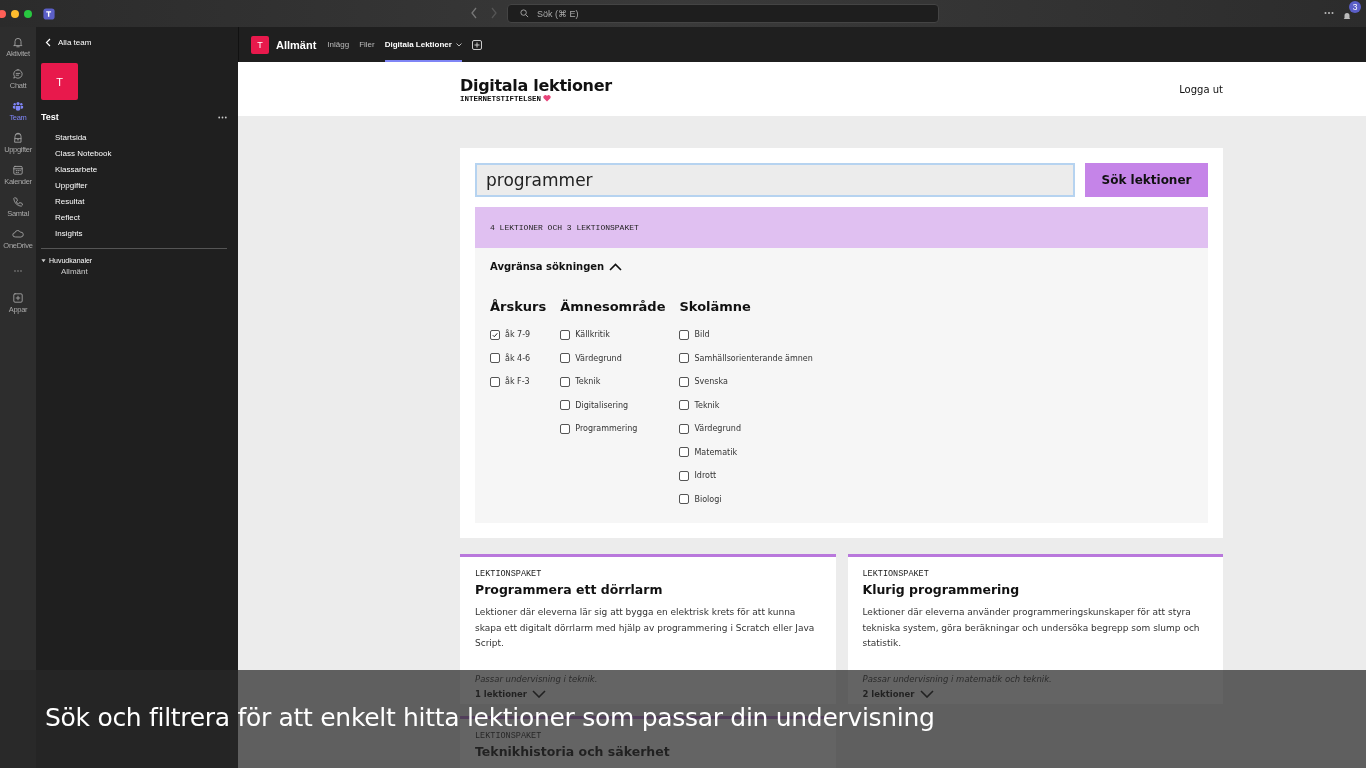 This screenshot has width=1366, height=768. What do you see at coordinates (573, 751) in the screenshot?
I see `card-title: Teknikhistoria och säkerhet` at bounding box center [573, 751].